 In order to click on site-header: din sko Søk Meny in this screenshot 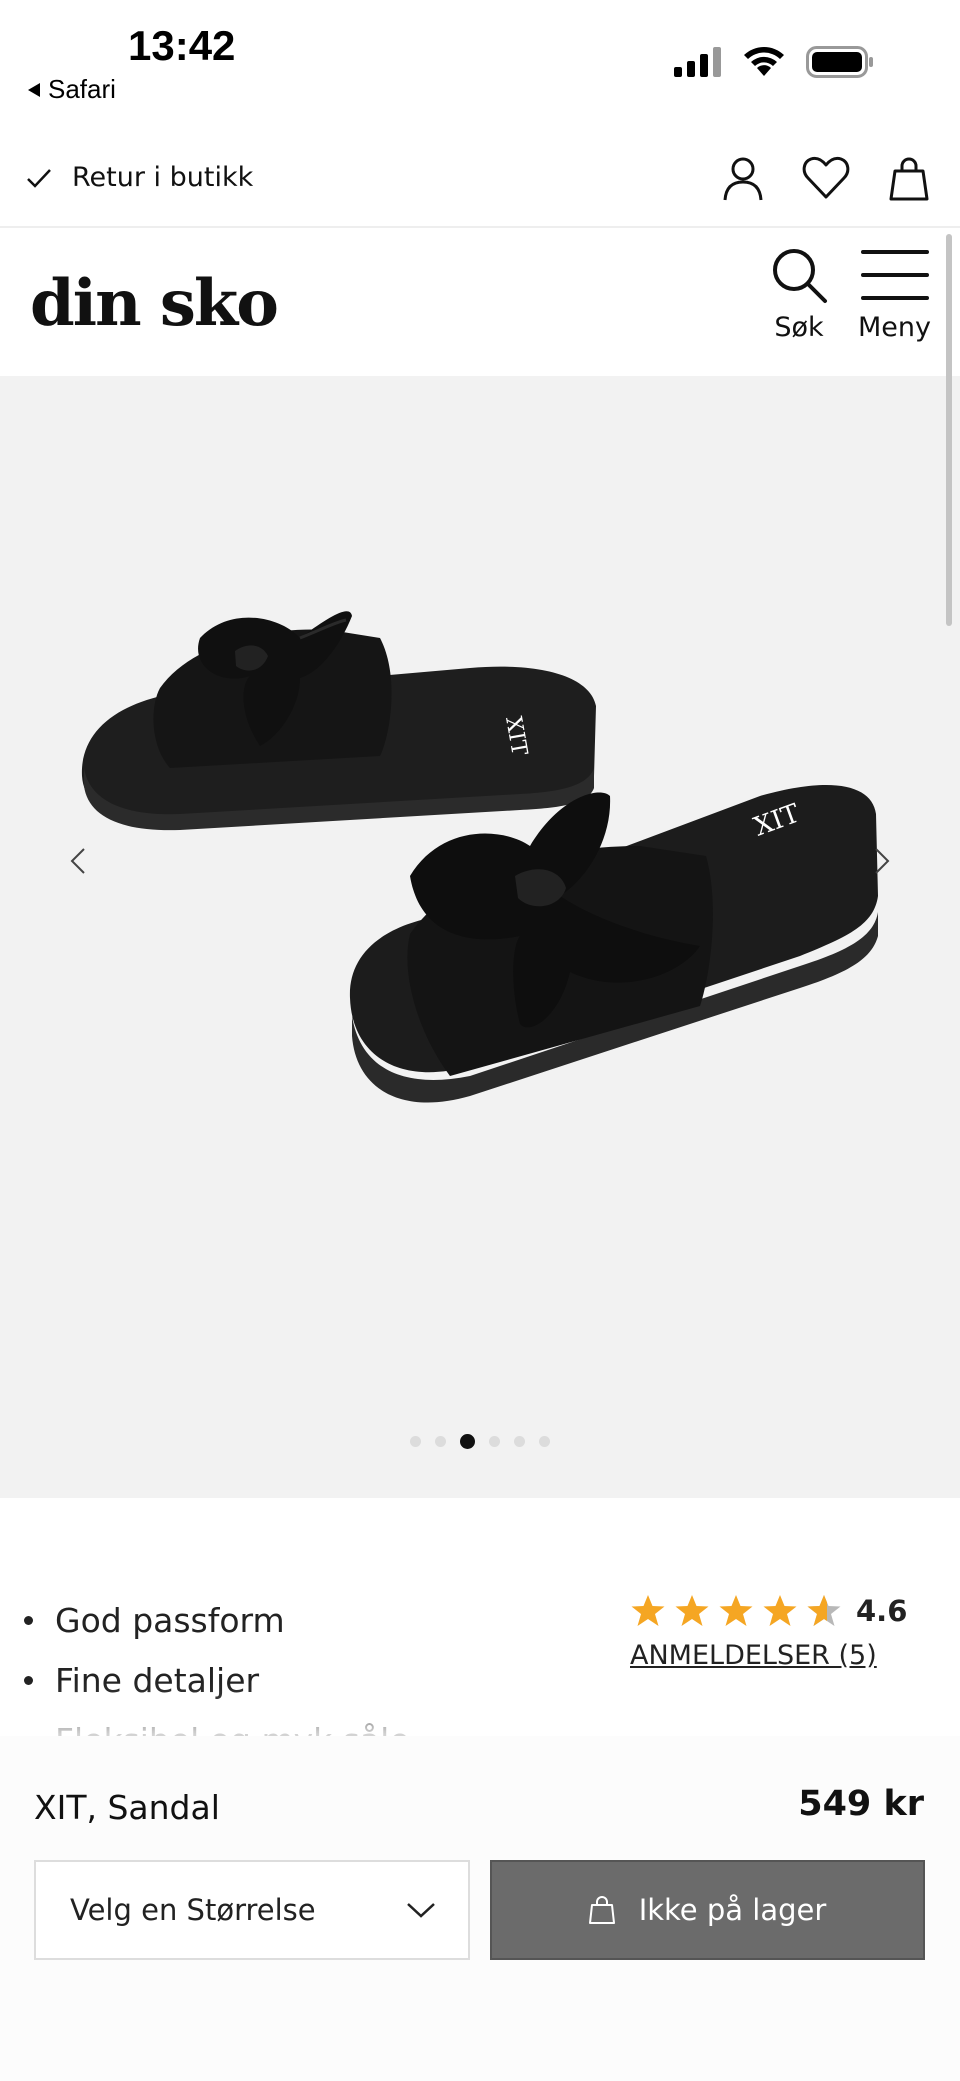, I will do `click(480, 303)`.